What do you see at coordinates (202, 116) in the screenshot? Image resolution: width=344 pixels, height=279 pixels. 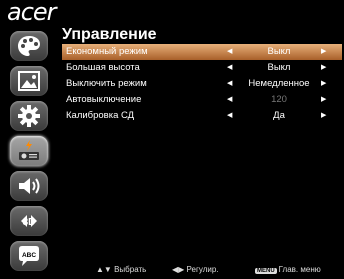 I see `setting-row-led-calibration: Калибровка СД ◀ Да ▶` at bounding box center [202, 116].